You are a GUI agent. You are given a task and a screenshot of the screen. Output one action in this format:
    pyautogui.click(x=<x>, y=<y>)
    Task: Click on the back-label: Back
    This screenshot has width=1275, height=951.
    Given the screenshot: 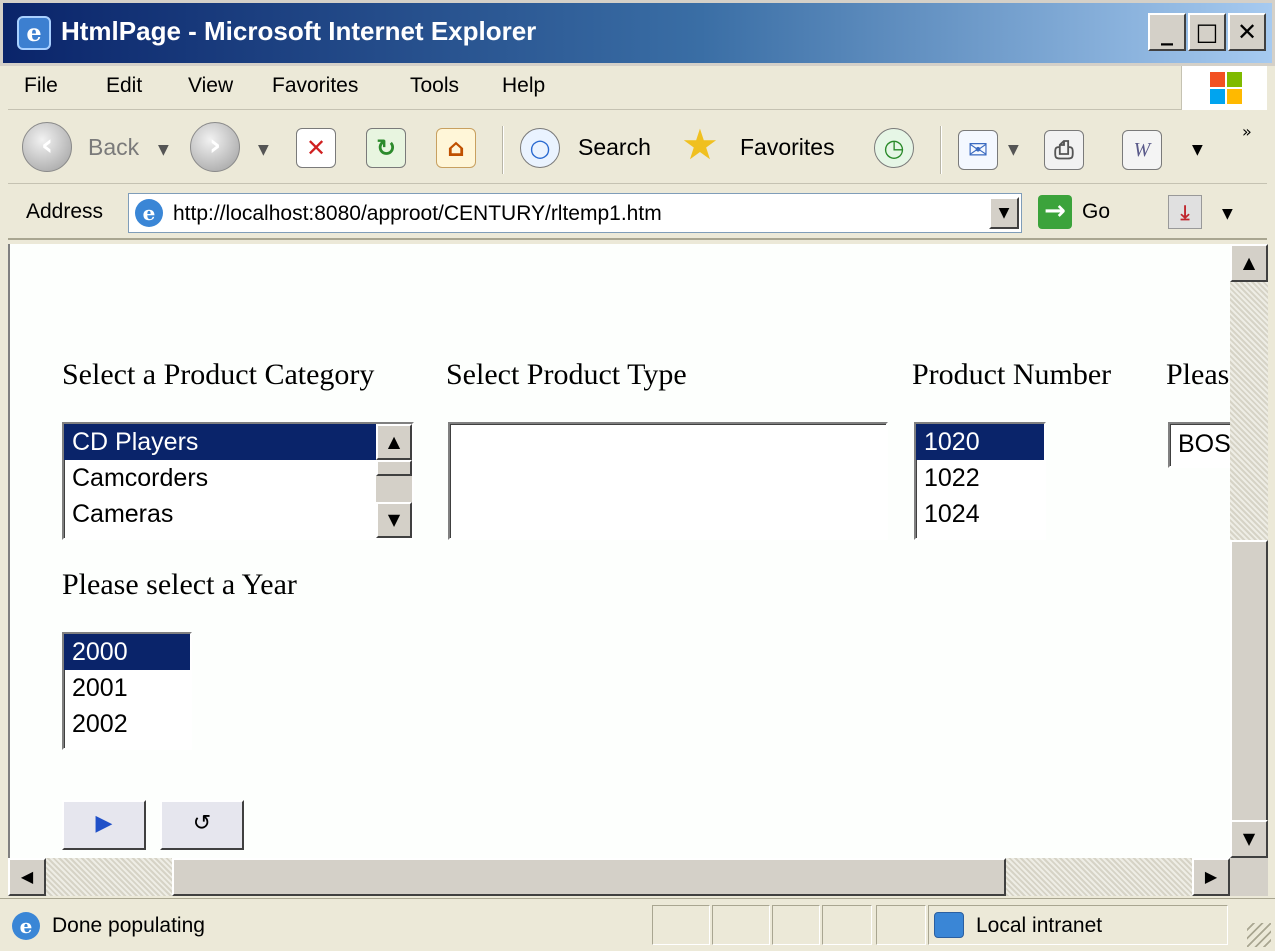 What is the action you would take?
    pyautogui.click(x=113, y=147)
    